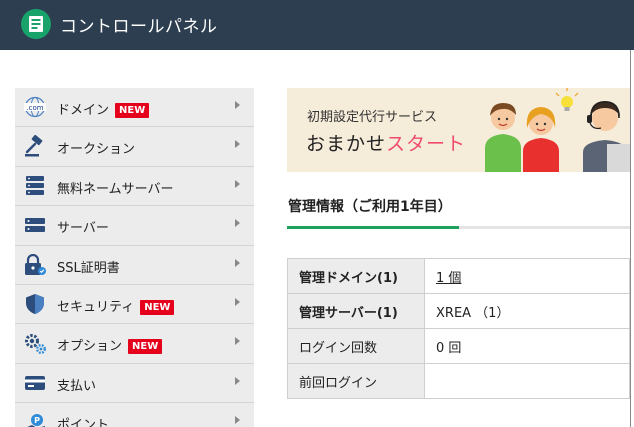 This screenshot has height=427, width=634. I want to click on svg-text: P, so click(37, 420).